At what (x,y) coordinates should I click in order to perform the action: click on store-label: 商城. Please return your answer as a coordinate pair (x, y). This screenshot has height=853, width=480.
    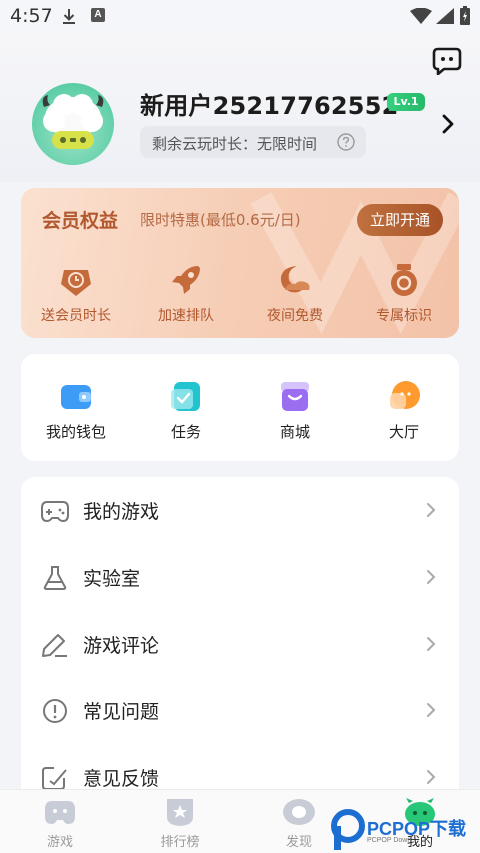
    Looking at the image, I should click on (294, 432).